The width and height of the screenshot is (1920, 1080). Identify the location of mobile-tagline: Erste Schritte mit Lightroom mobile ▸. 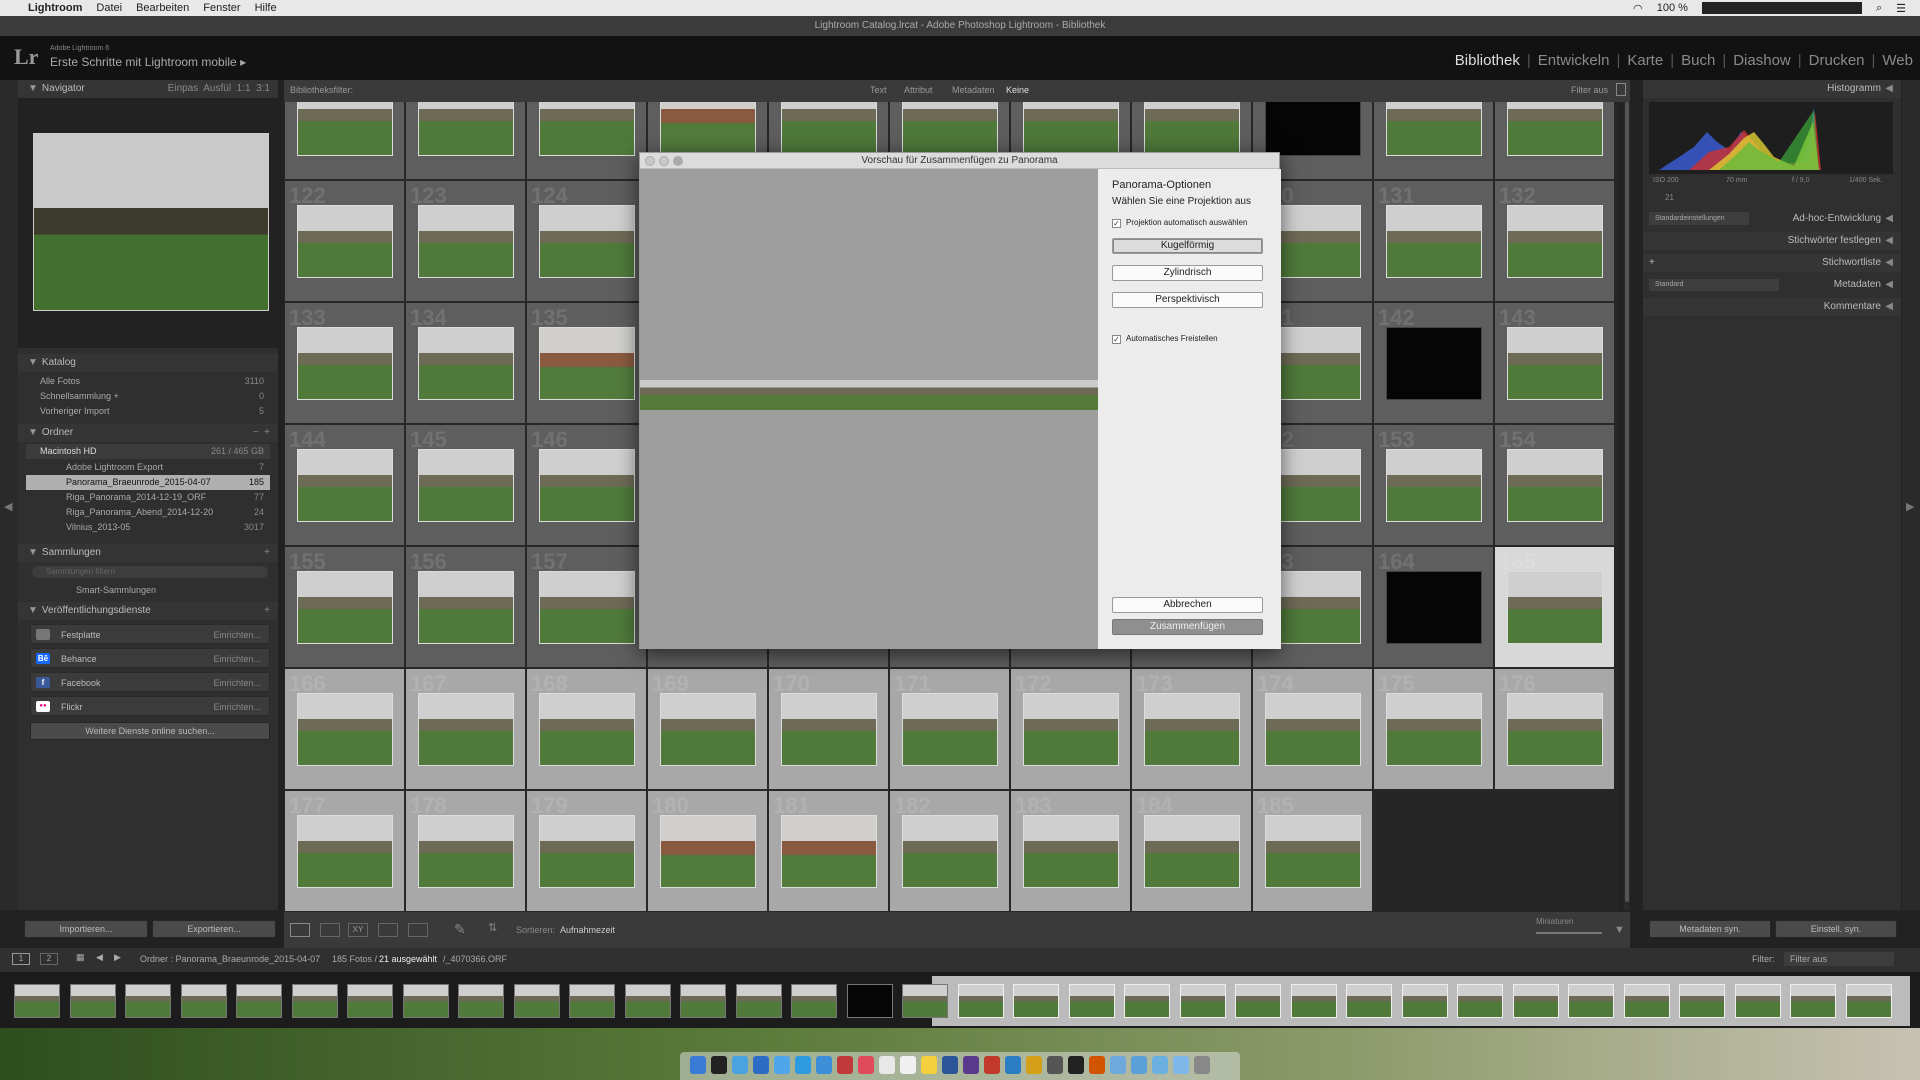
(148, 62).